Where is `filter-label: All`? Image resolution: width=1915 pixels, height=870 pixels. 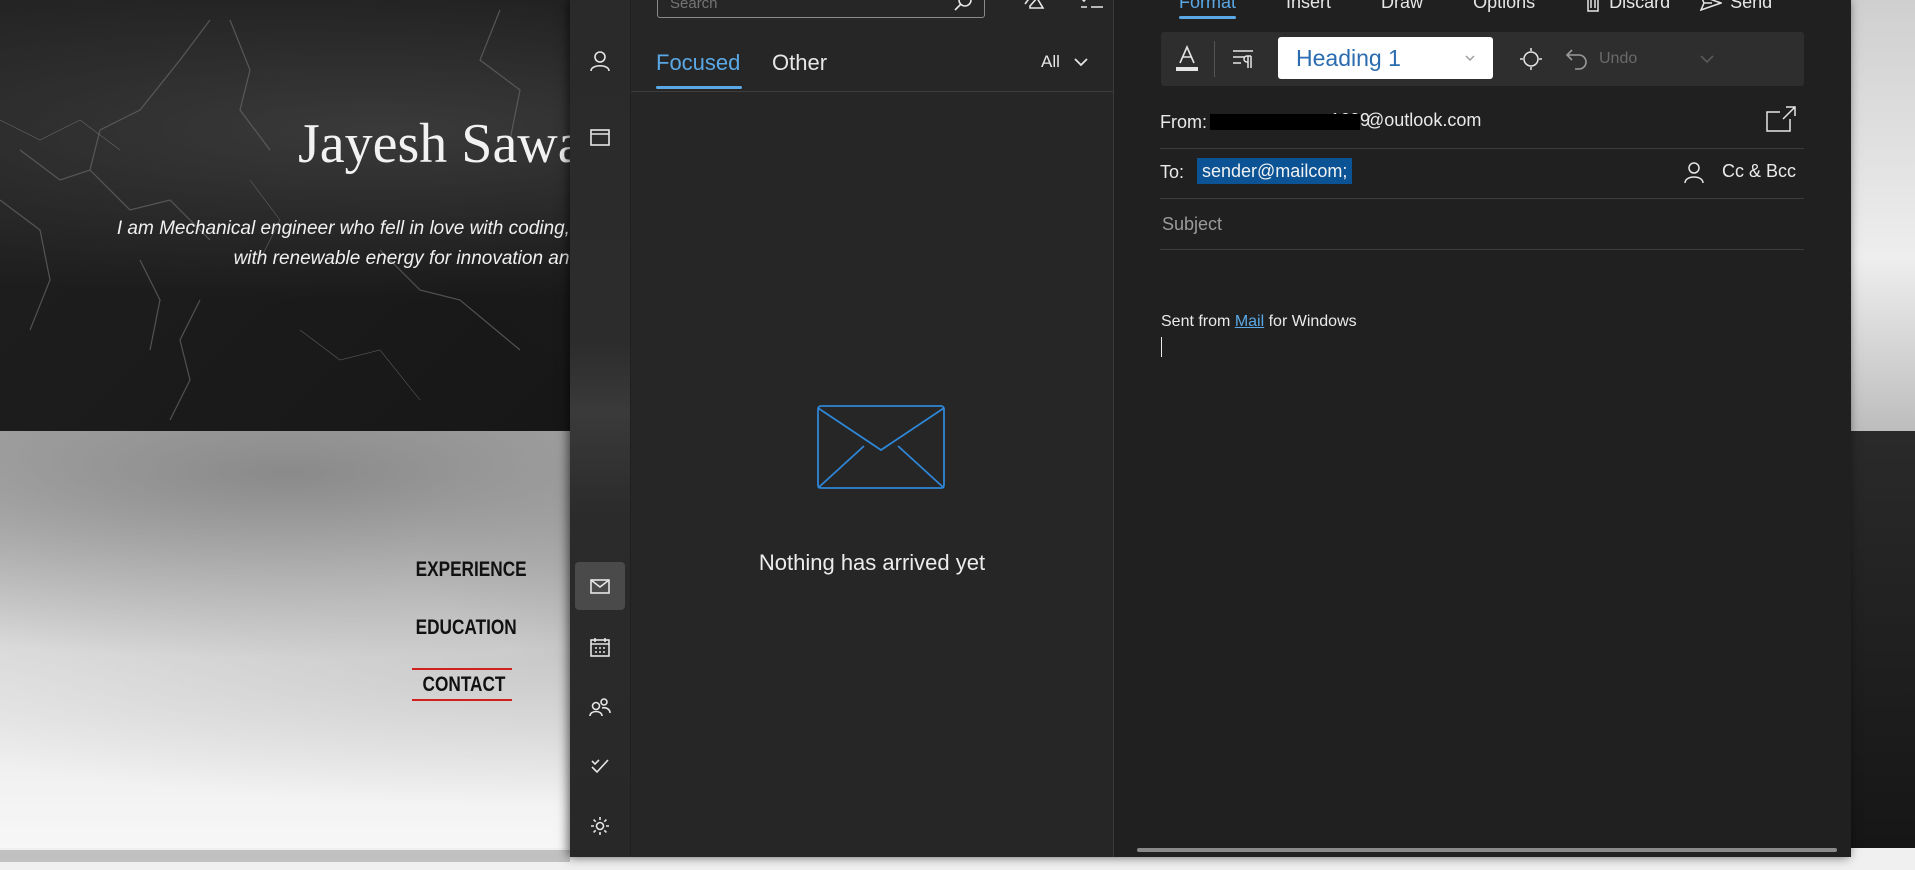 filter-label: All is located at coordinates (1050, 61).